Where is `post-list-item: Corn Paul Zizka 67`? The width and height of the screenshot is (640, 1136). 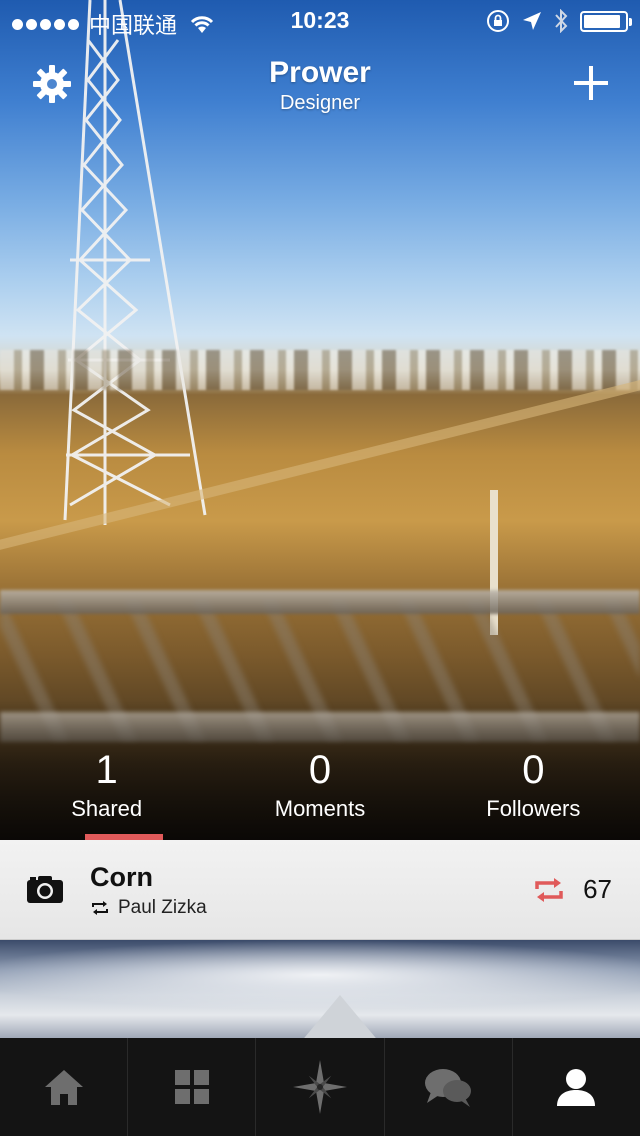 post-list-item: Corn Paul Zizka 67 is located at coordinates (320, 890).